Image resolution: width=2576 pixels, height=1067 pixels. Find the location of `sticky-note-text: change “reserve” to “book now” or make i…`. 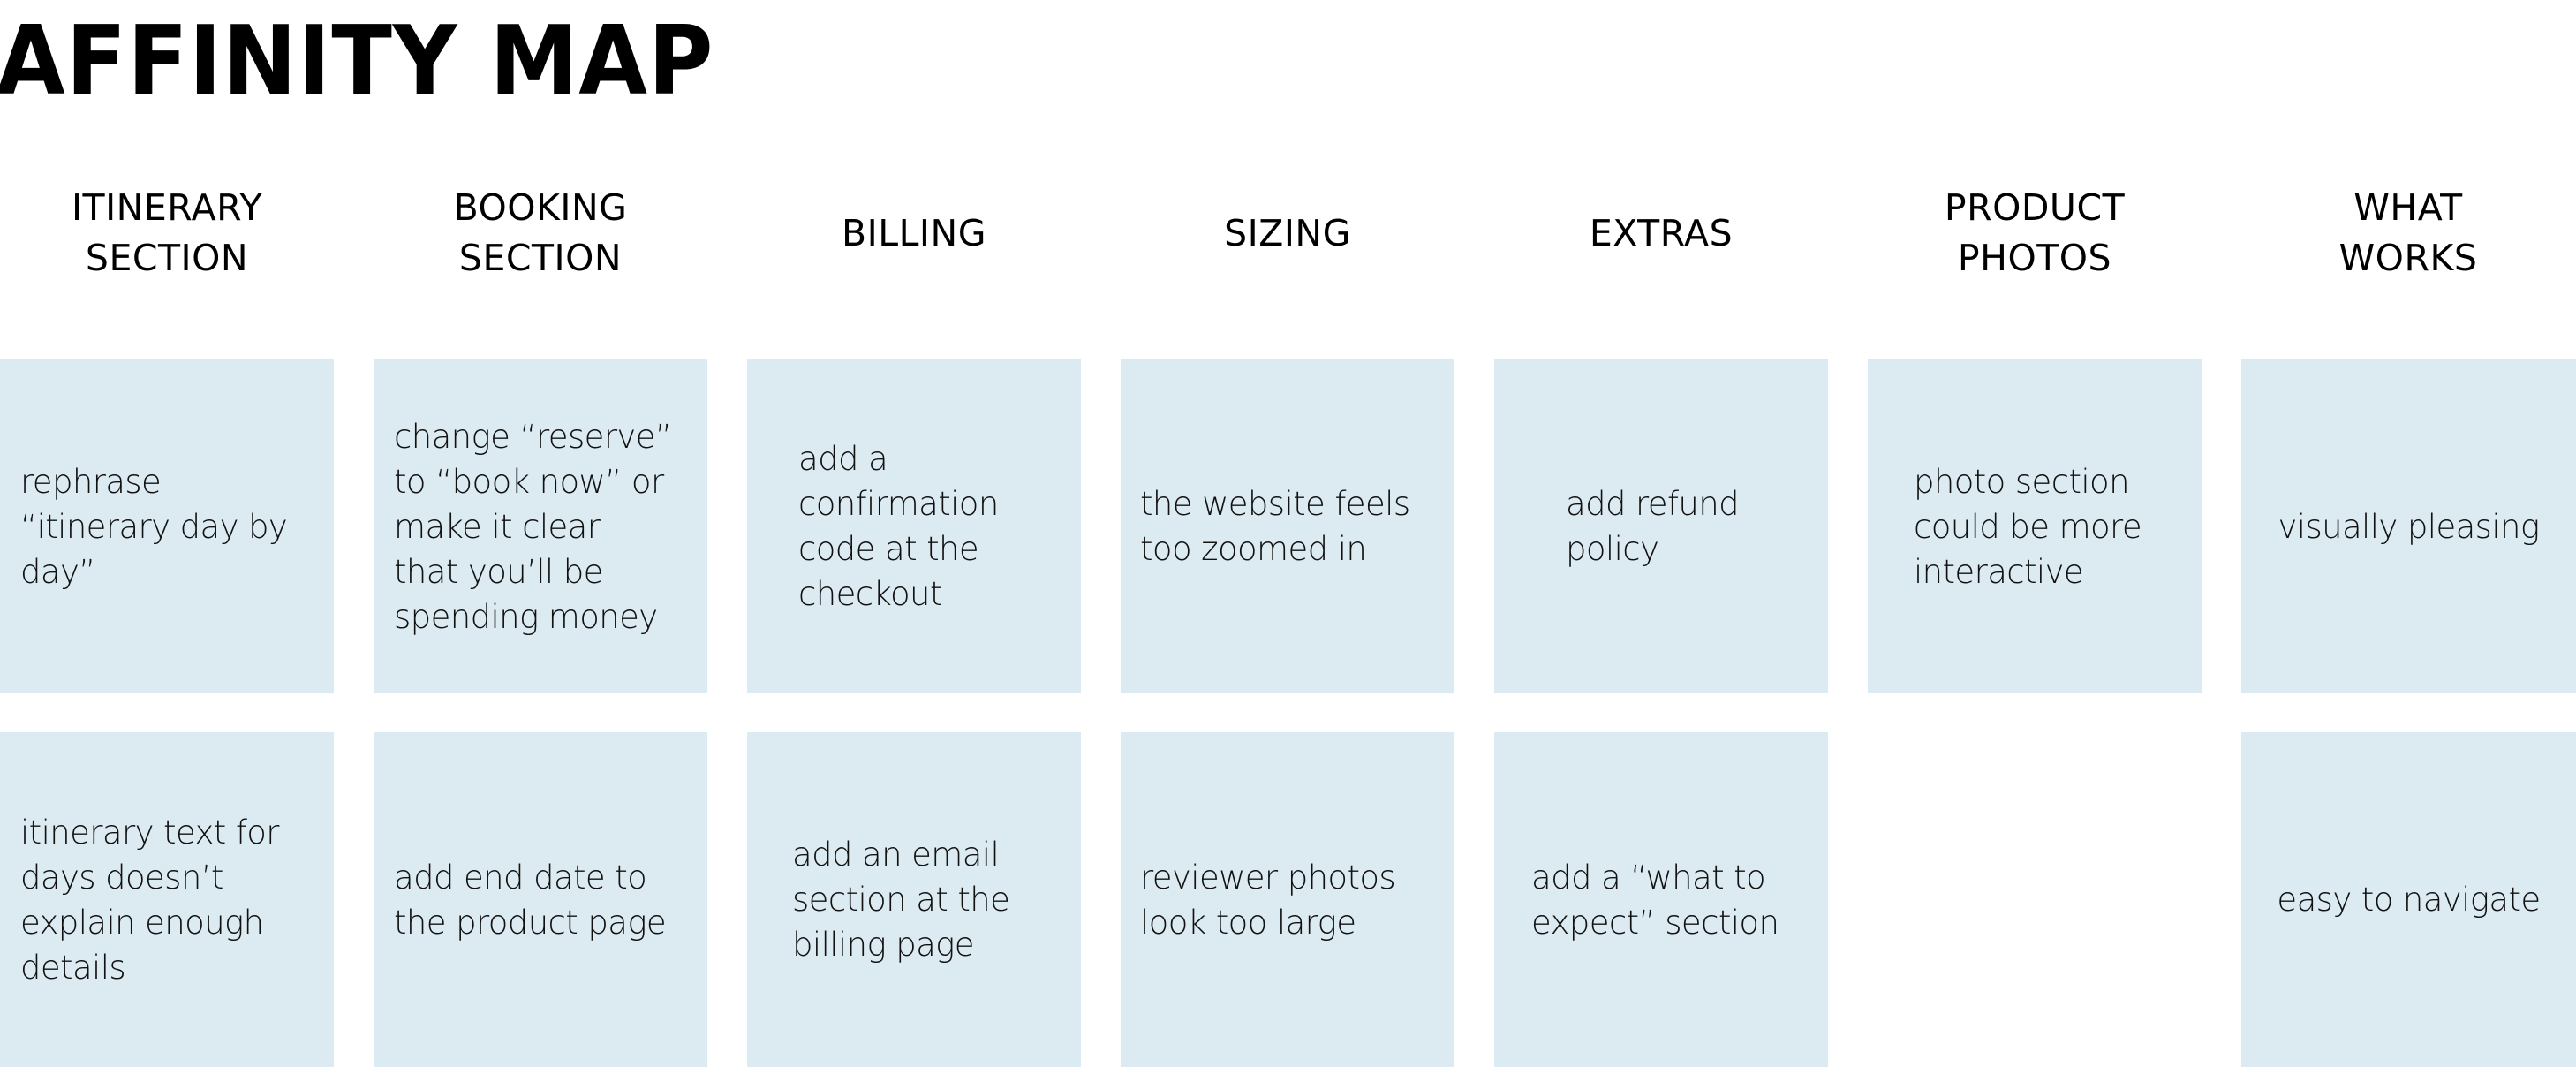

sticky-note-text: change “reserve” to “book now” or make i… is located at coordinates (533, 526).